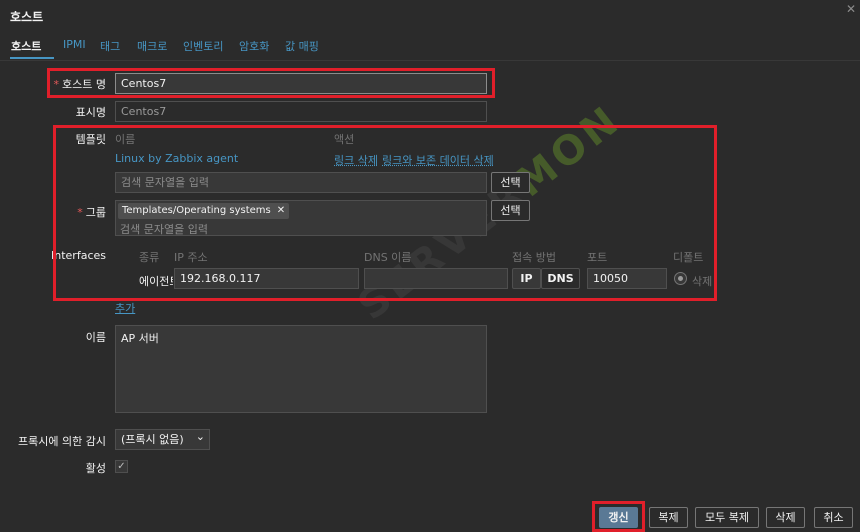 This screenshot has height=532, width=860. Describe the element at coordinates (152, 46) in the screenshot. I see `tab-macros: 매크로` at that location.